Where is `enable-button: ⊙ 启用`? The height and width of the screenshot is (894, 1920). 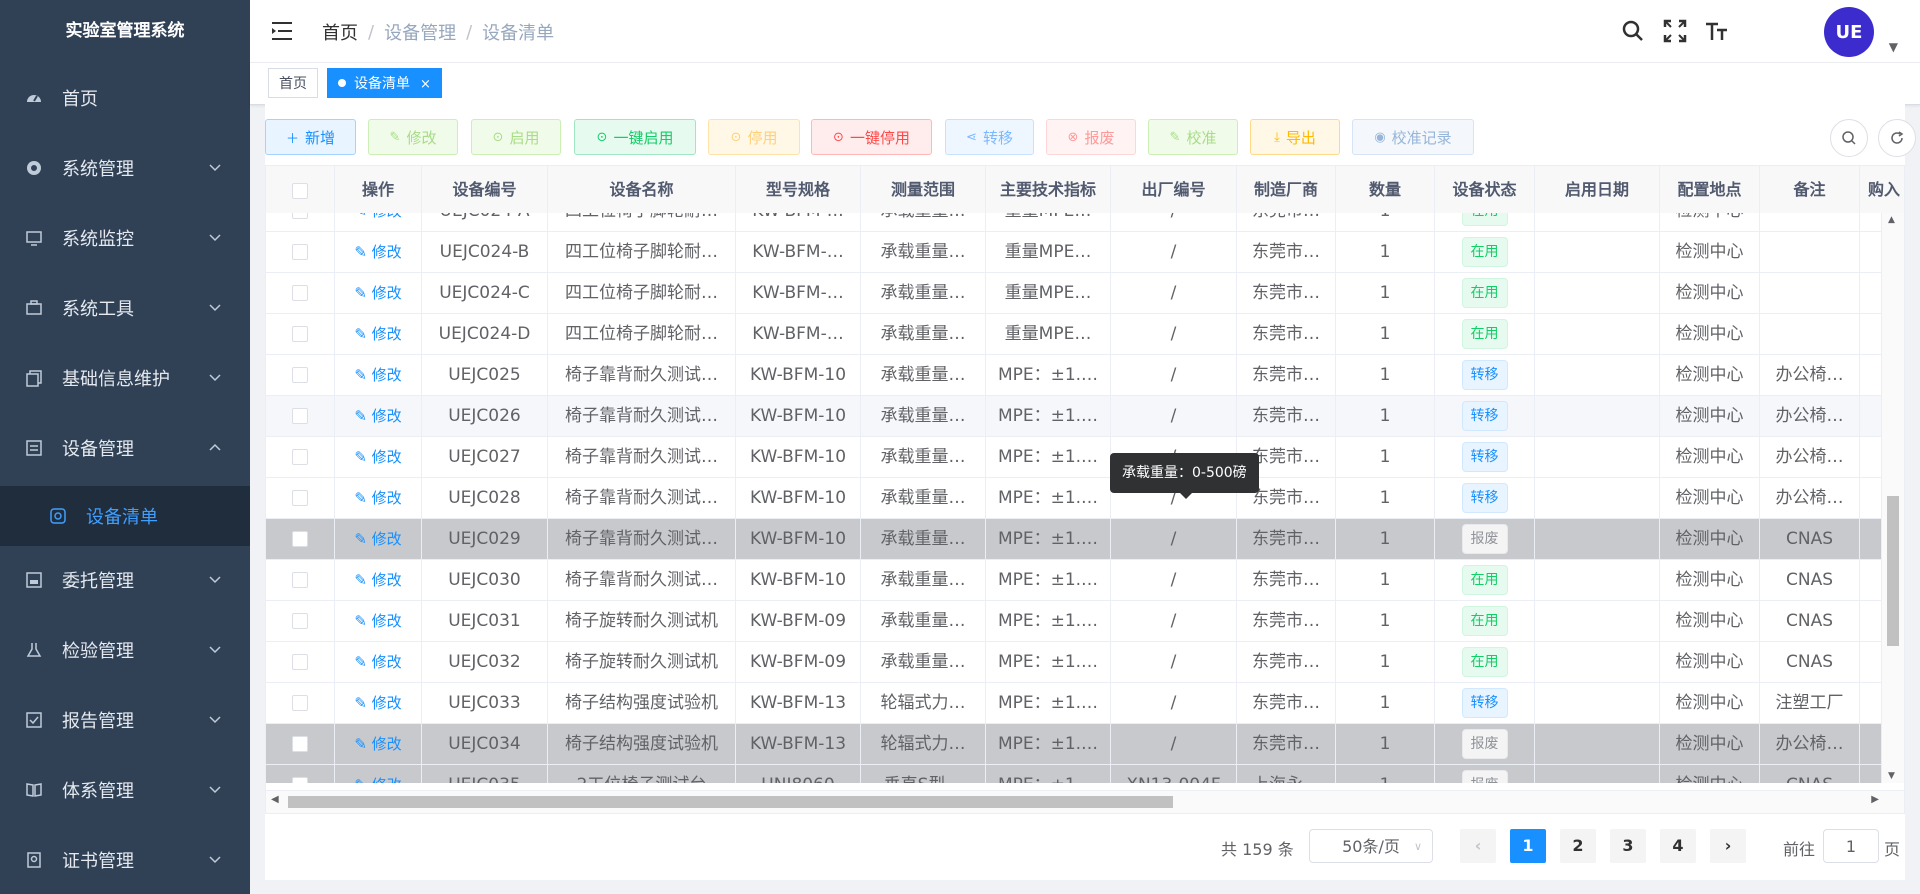 enable-button: ⊙ 启用 is located at coordinates (516, 137).